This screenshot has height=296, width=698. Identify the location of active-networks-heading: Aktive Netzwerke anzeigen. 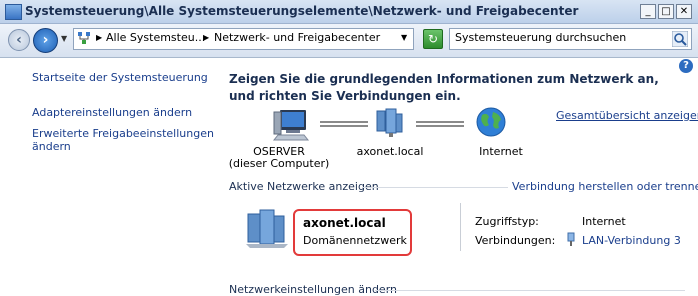
(304, 186).